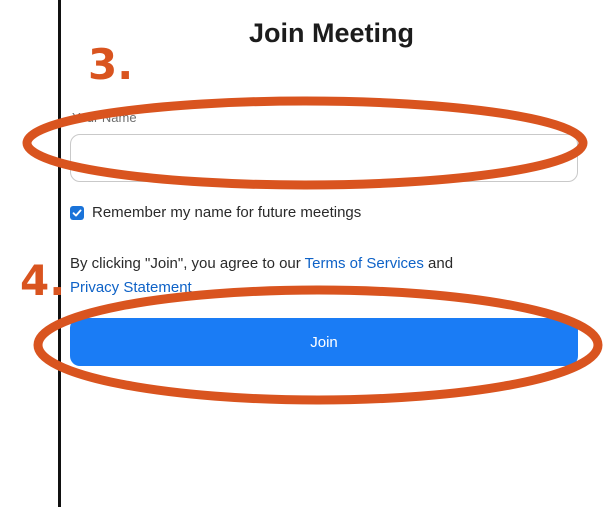 The width and height of the screenshot is (603, 507). Describe the element at coordinates (59, 253) in the screenshot. I see `window-left-border` at that location.